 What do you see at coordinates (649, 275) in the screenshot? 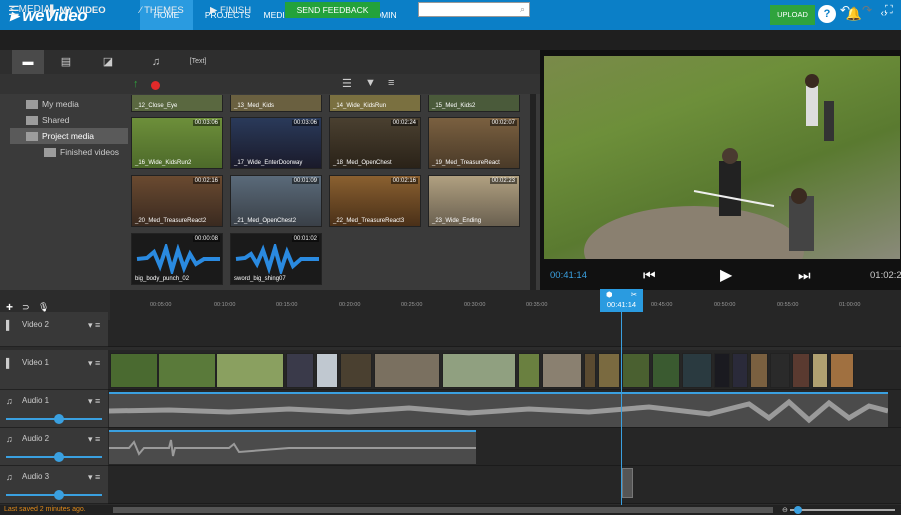
I see `skip-back-icon: ⏮` at bounding box center [649, 275].